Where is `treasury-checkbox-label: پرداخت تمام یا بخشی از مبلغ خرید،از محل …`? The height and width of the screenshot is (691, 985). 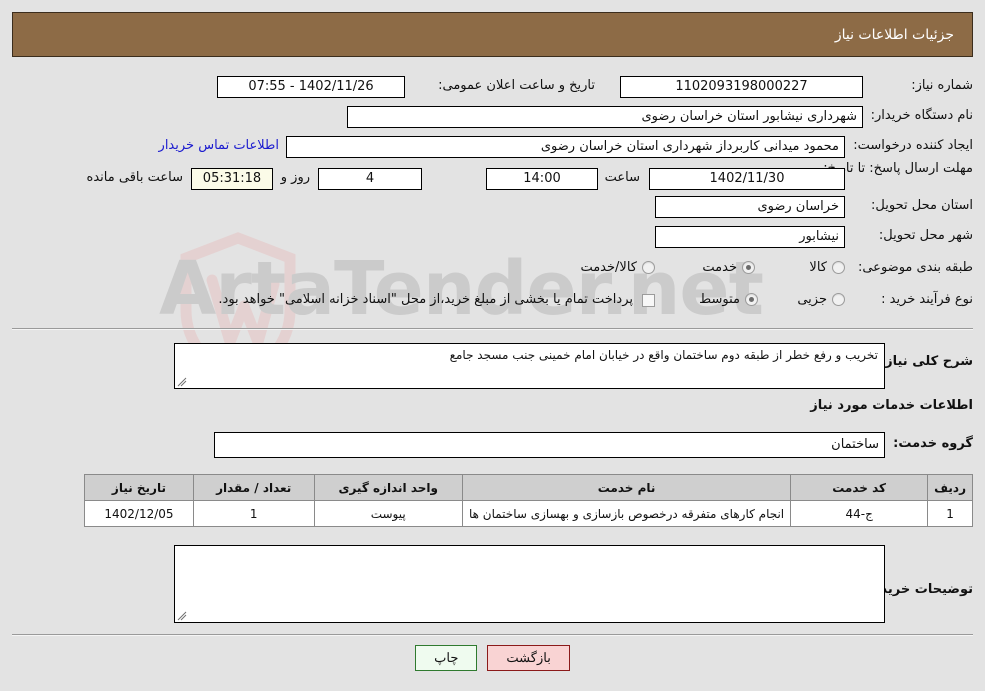 treasury-checkbox-label: پرداخت تمام یا بخشی از مبلغ خرید،از محل … is located at coordinates (425, 299).